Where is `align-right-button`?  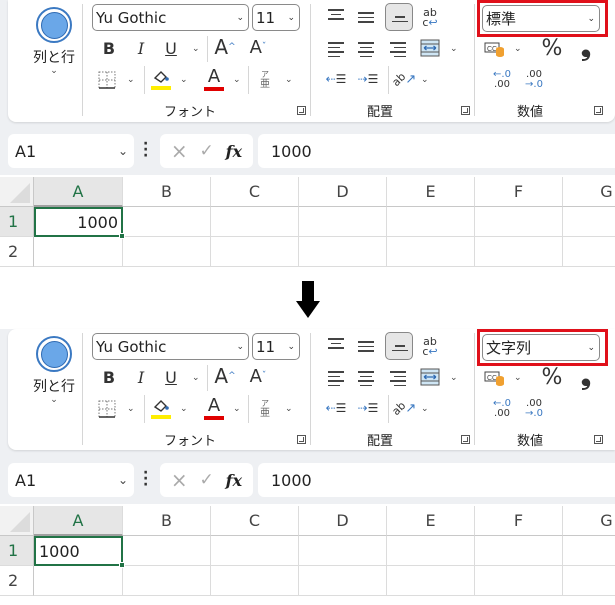
align-right-button is located at coordinates (398, 380).